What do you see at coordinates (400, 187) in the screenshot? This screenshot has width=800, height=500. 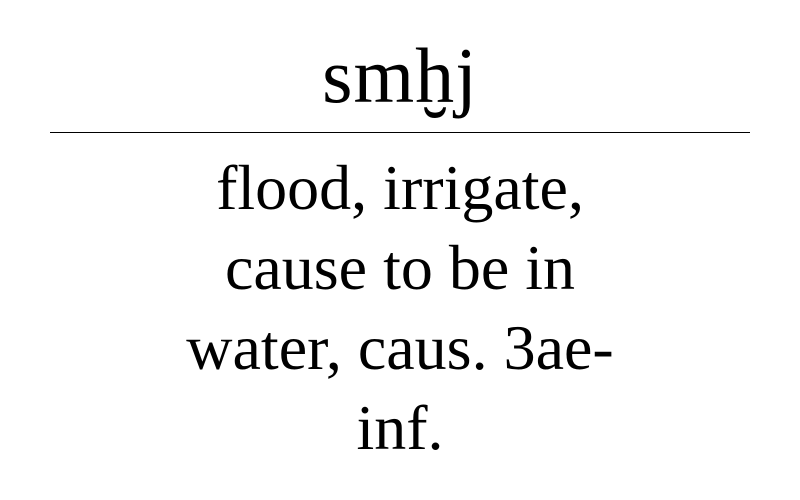 I see `definition-line: flood, irrigate,` at bounding box center [400, 187].